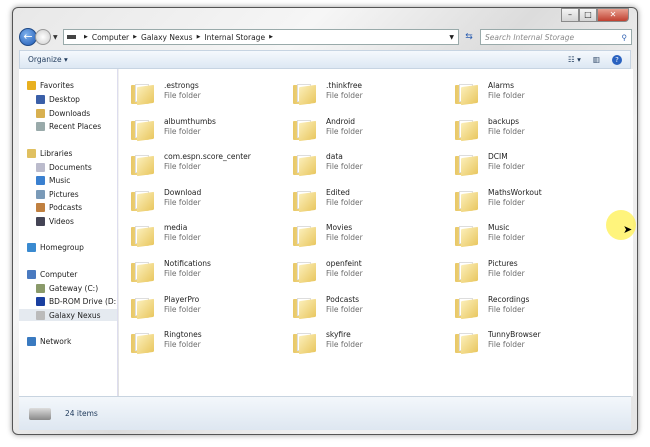 Image resolution: width=650 pixels, height=447 pixels. What do you see at coordinates (67, 288) in the screenshot?
I see `sidebar-item-gateway-c: Gateway (C:)` at bounding box center [67, 288].